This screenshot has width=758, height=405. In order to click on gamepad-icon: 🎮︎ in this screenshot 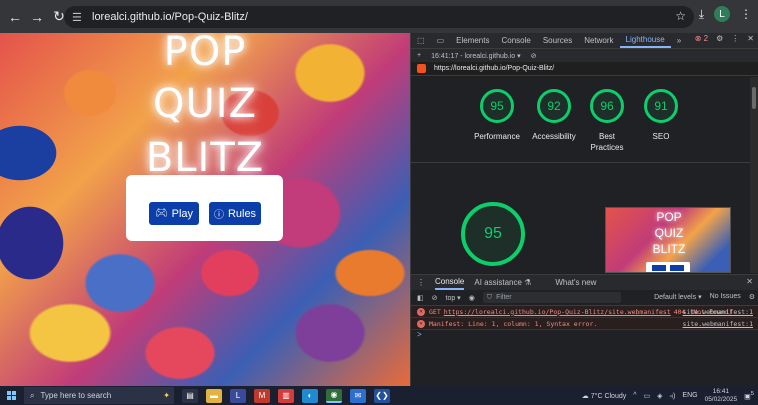, I will do `click(161, 213)`.